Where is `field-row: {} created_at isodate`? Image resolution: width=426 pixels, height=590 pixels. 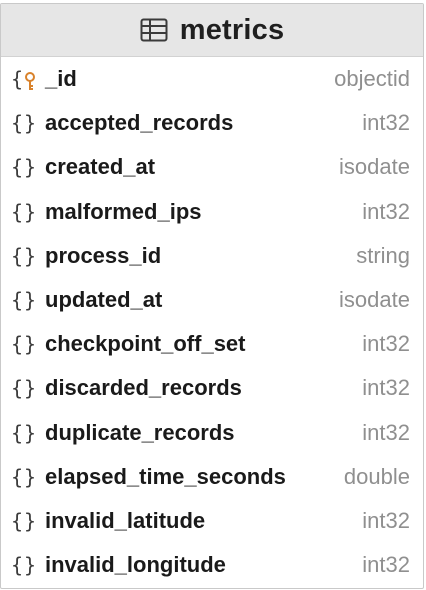
field-row: {} created_at isodate is located at coordinates (212, 167).